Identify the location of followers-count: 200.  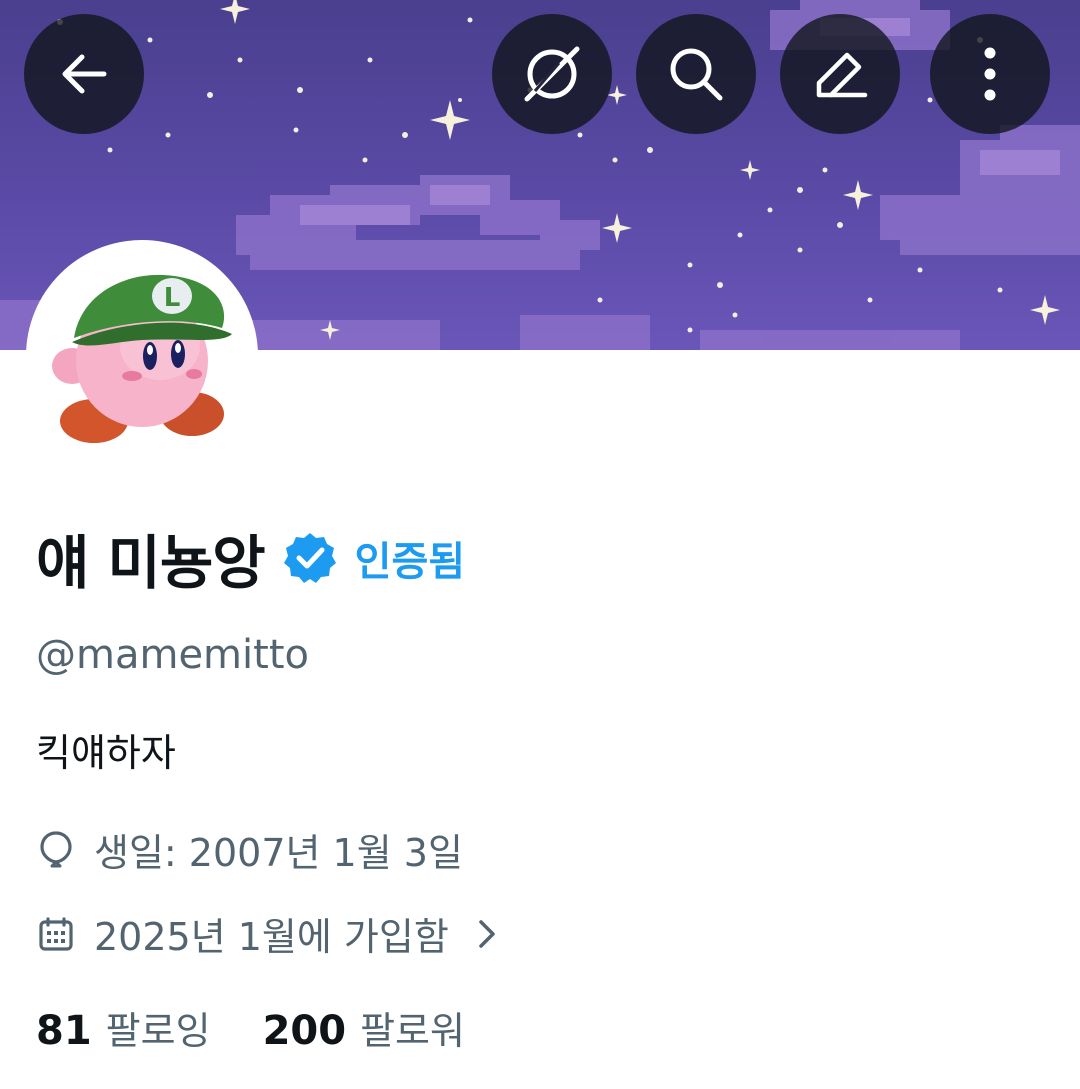
(304, 1031).